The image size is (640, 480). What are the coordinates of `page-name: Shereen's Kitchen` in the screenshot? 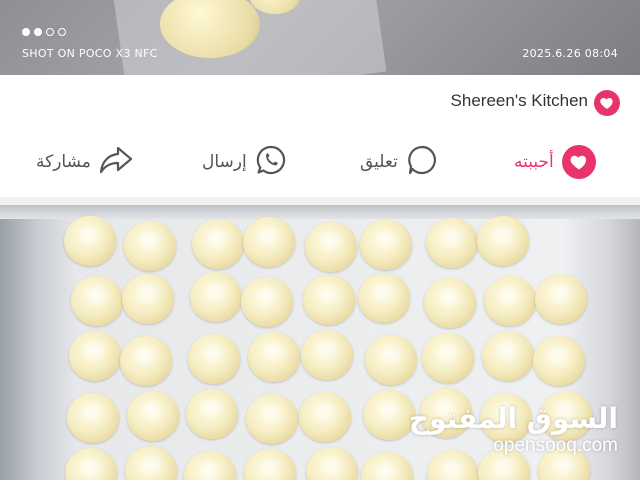 It's located at (519, 101).